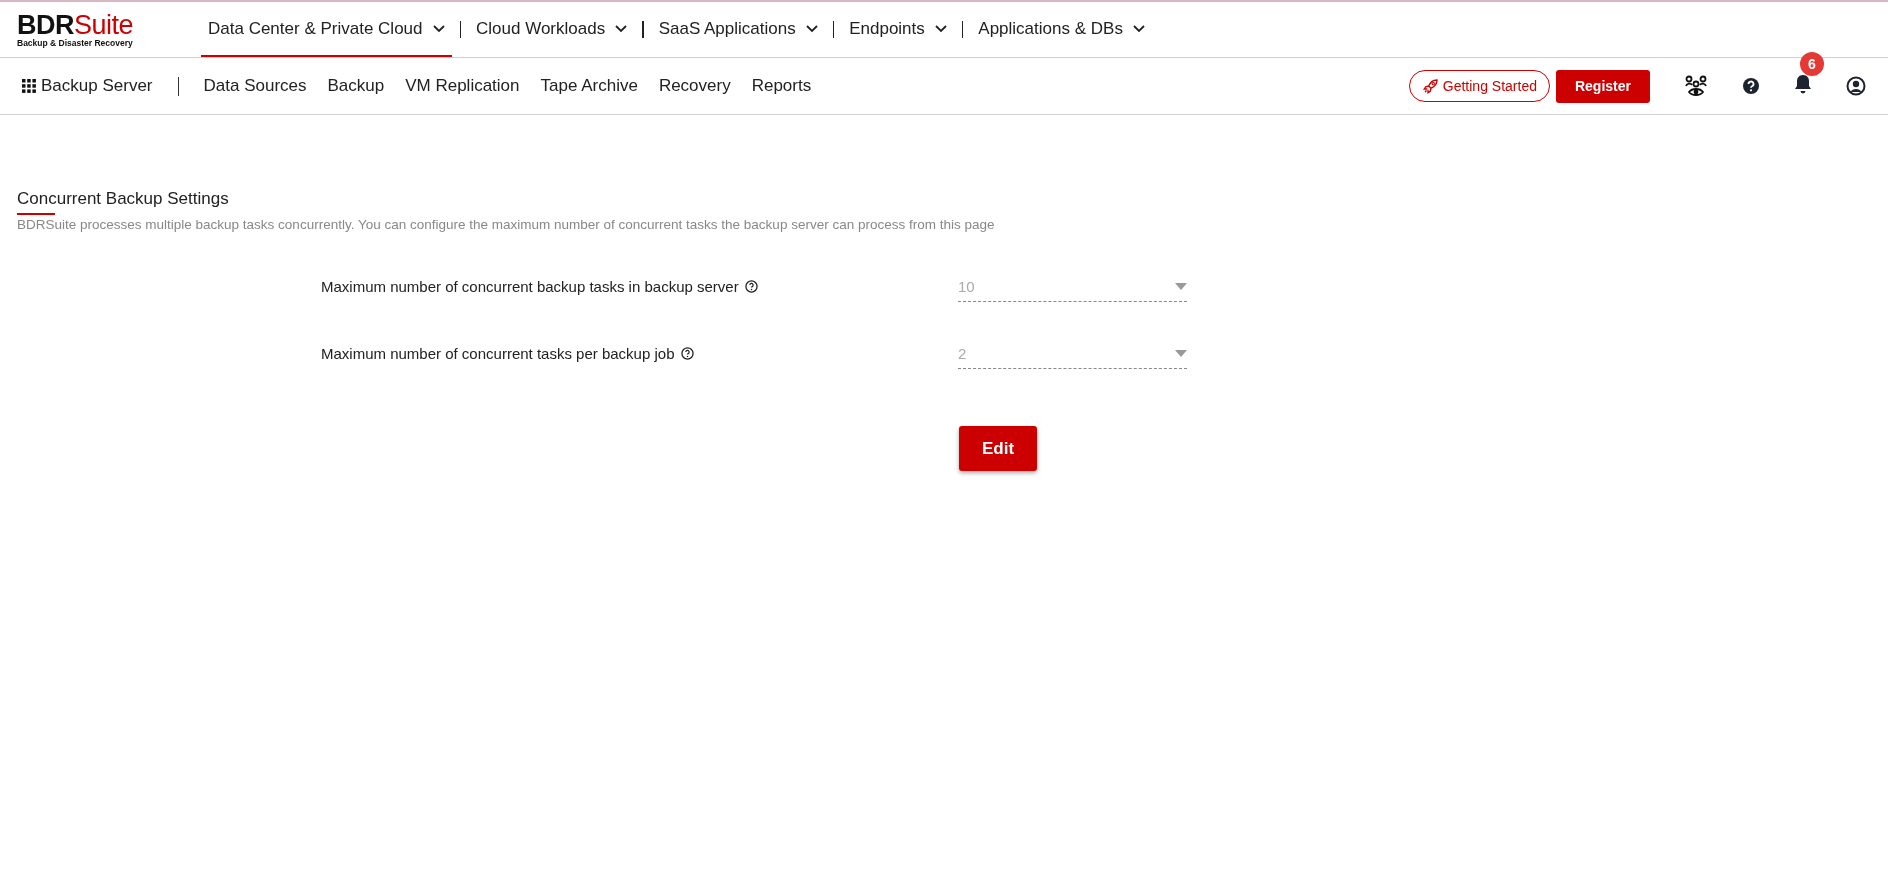  I want to click on sub-nav-link: Reports, so click(781, 86).